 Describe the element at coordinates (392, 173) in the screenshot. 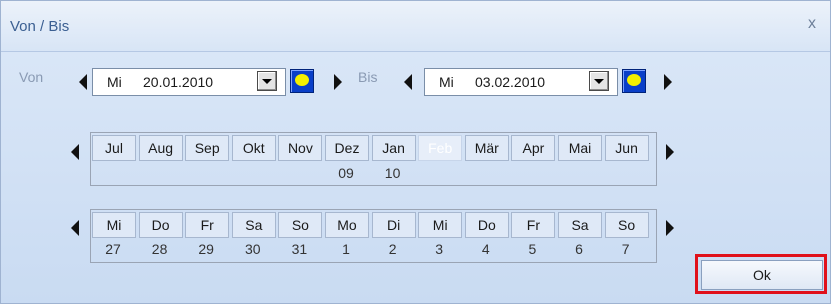

I see `year-label: 10` at that location.